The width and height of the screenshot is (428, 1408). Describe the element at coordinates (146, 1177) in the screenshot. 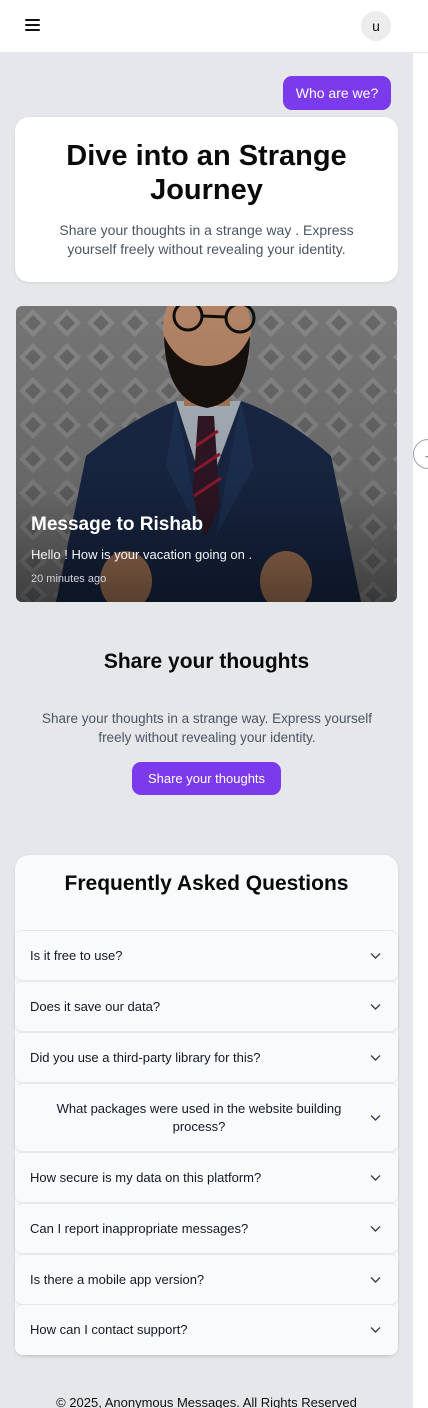

I see `faq-question: How secure is my data on this platform?` at that location.